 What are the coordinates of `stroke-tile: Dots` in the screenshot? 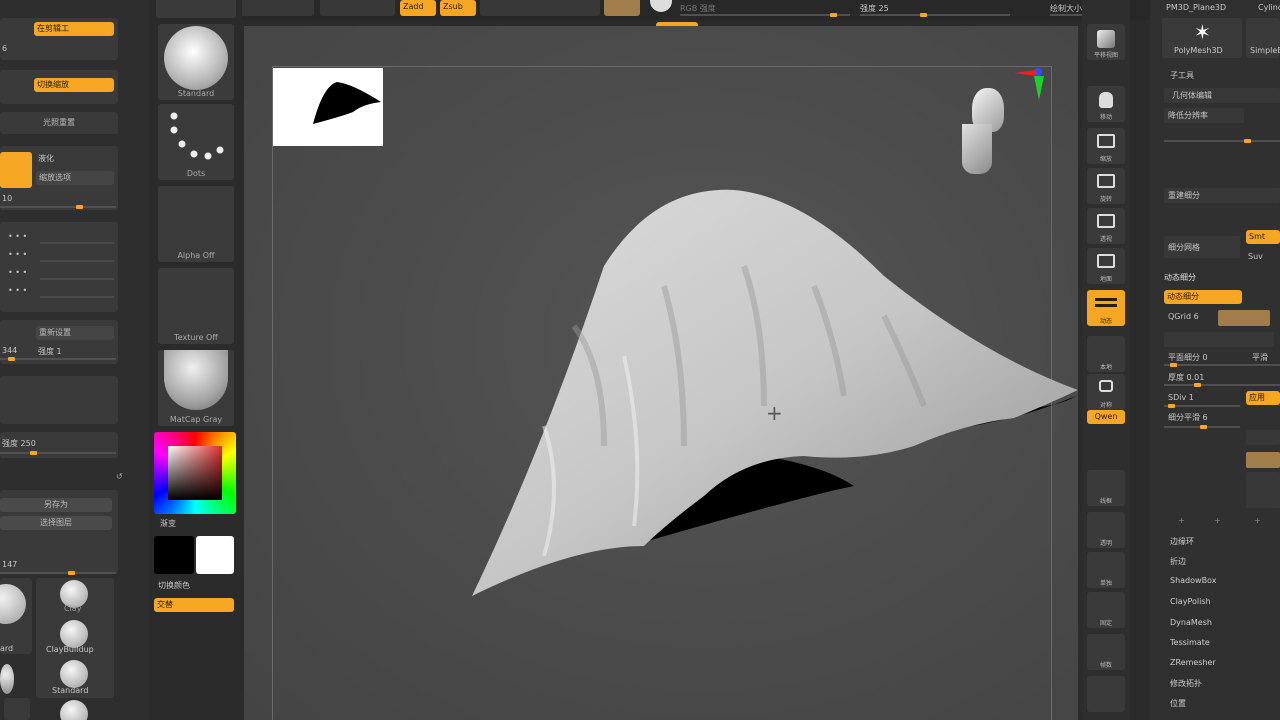 It's located at (196, 142).